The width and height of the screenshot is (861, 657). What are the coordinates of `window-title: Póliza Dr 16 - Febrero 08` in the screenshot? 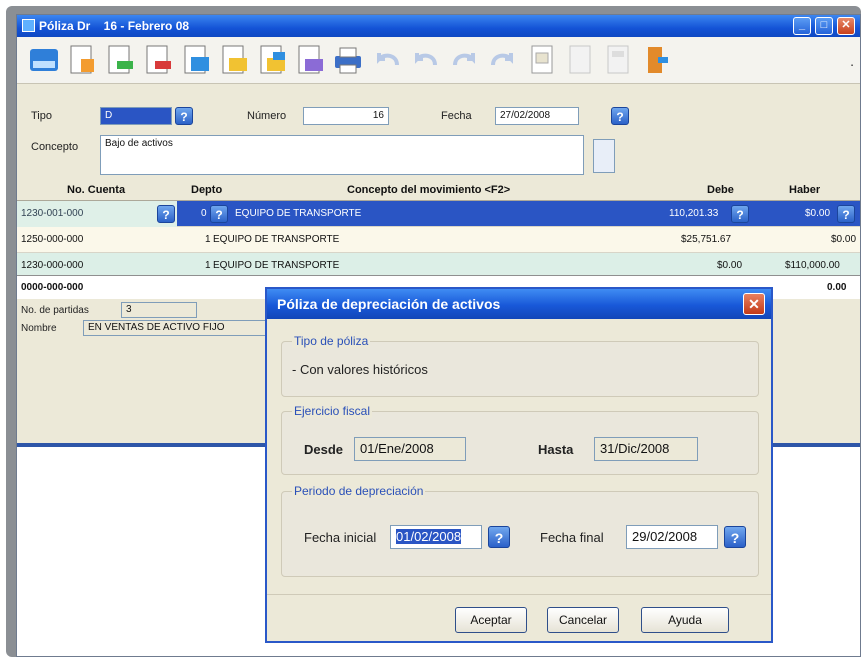 It's located at (114, 26).